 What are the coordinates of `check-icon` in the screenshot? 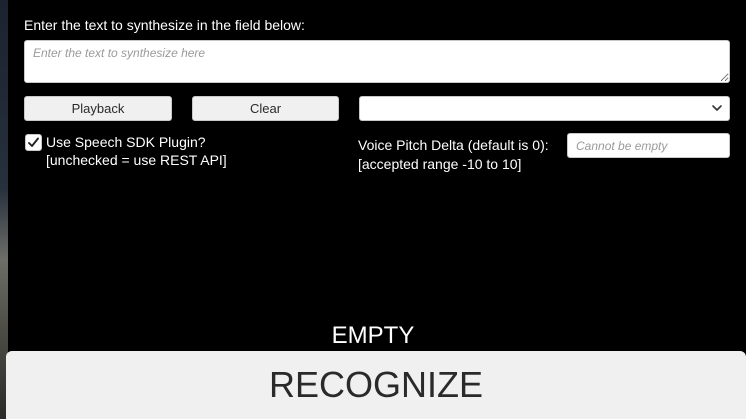 It's located at (33, 142).